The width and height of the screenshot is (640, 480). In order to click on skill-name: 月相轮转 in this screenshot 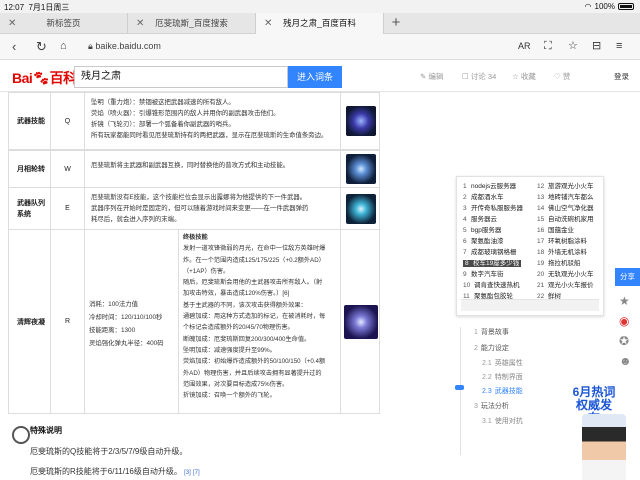, I will do `click(30, 169)`.